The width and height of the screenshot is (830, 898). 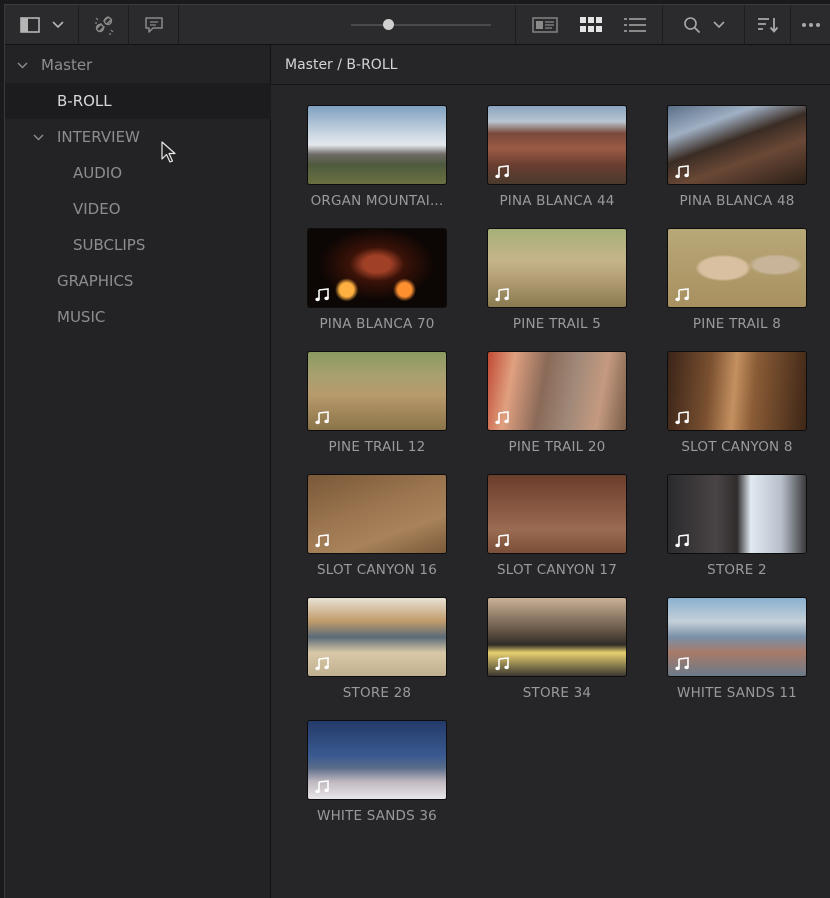 I want to click on clip-item: WHITE SANDS 11, so click(x=727, y=655).